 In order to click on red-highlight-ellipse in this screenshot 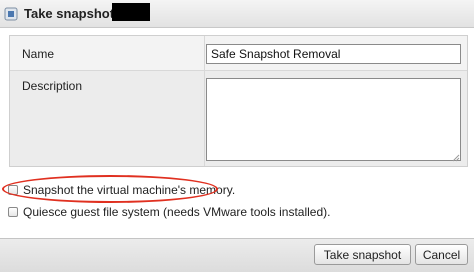, I will do `click(110, 189)`.